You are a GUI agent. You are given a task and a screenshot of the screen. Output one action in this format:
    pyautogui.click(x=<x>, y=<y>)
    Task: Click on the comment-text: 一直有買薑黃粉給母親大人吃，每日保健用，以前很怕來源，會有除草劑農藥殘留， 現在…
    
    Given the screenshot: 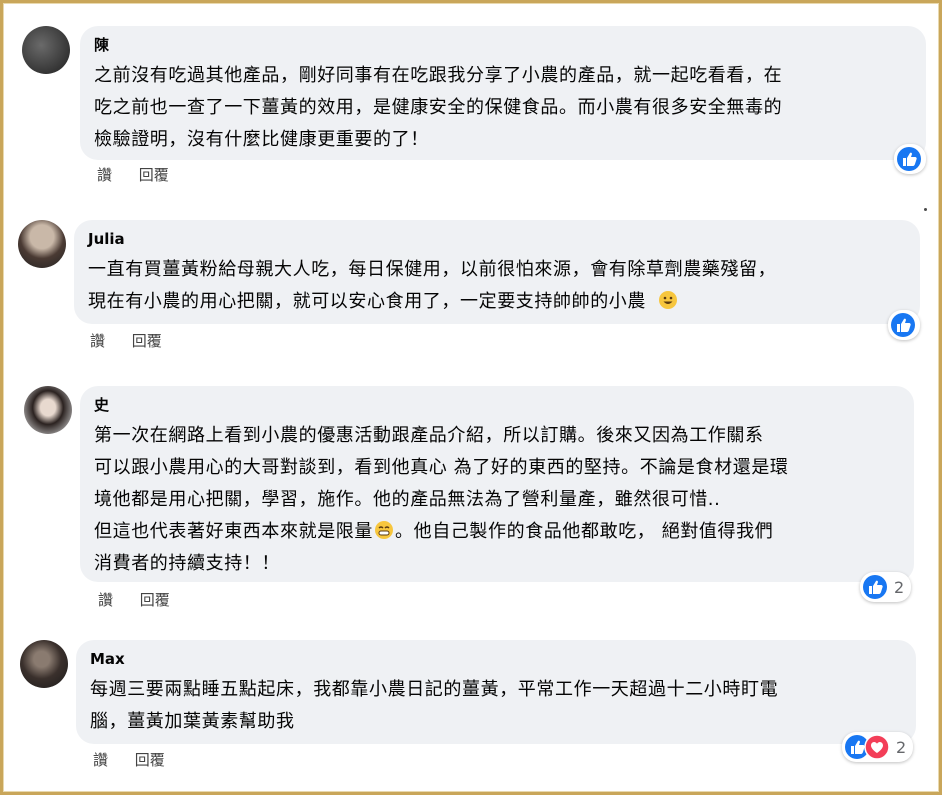 What is the action you would take?
    pyautogui.click(x=497, y=286)
    